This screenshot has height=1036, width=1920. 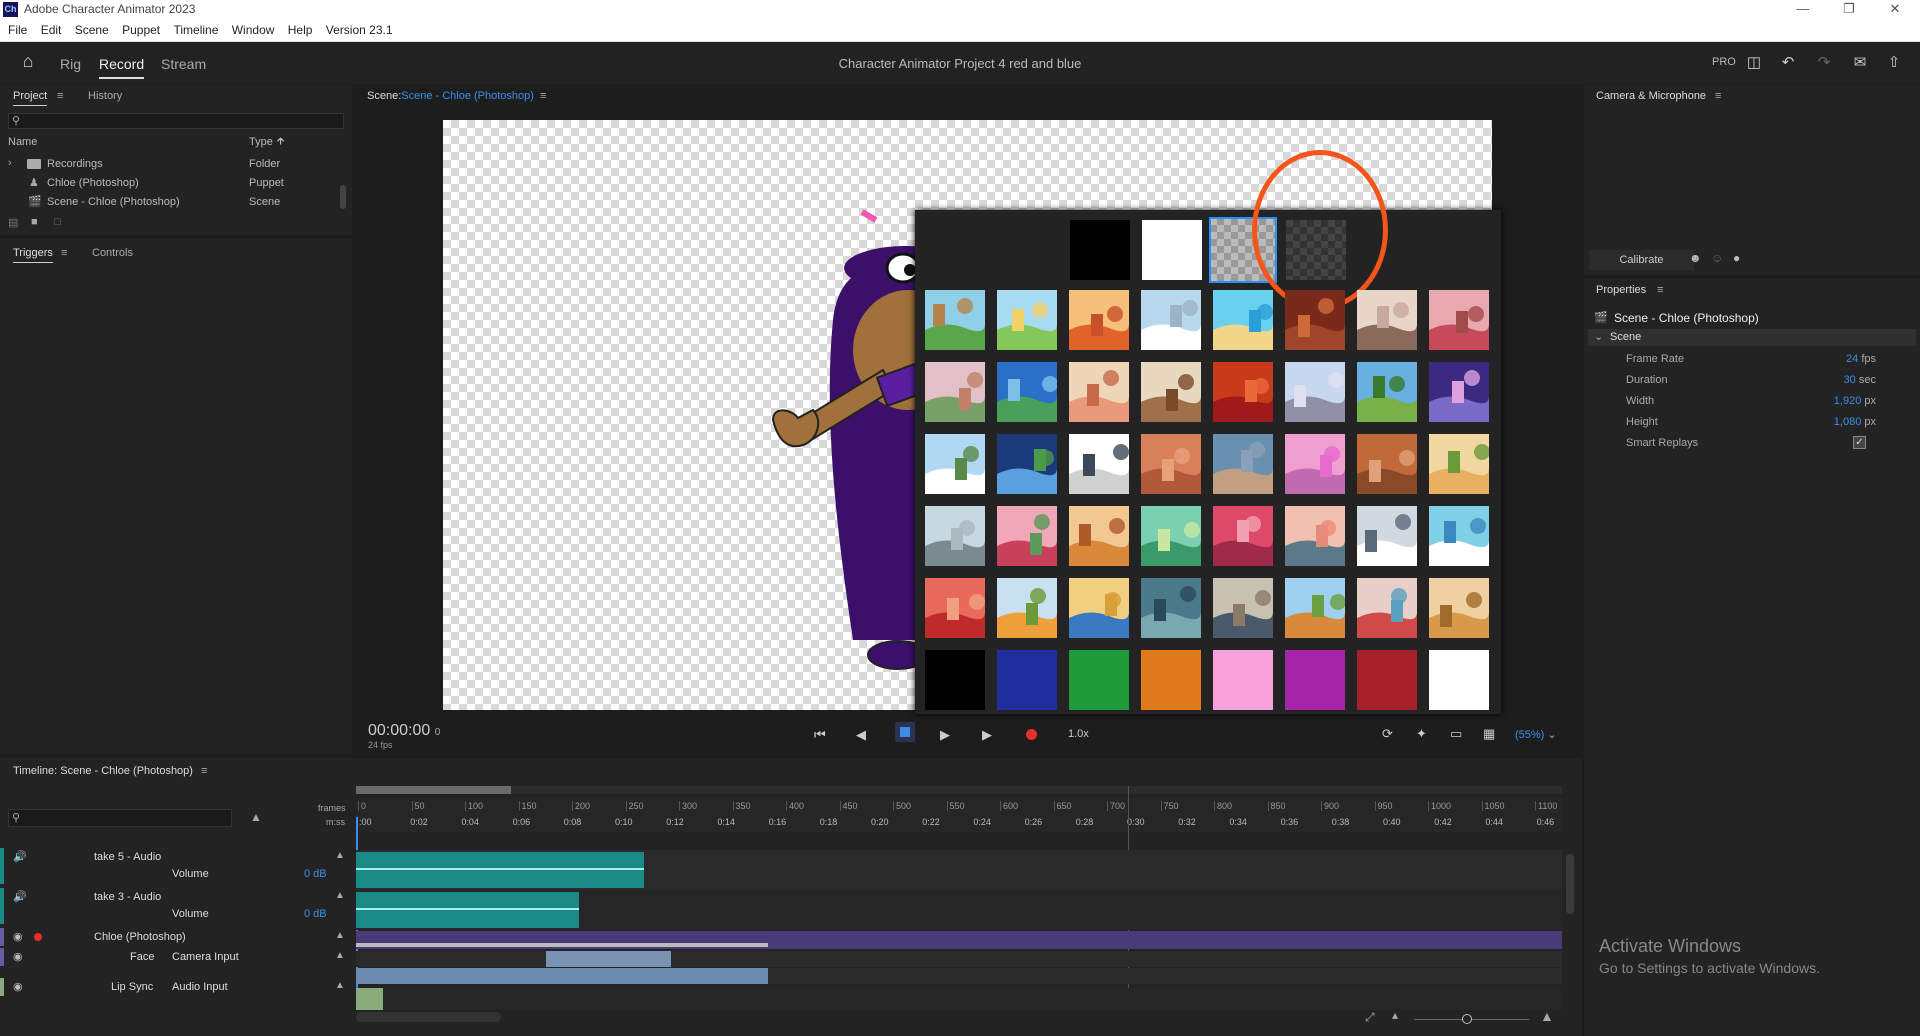 What do you see at coordinates (369, 999) in the screenshot?
I see `lip-sync-clip` at bounding box center [369, 999].